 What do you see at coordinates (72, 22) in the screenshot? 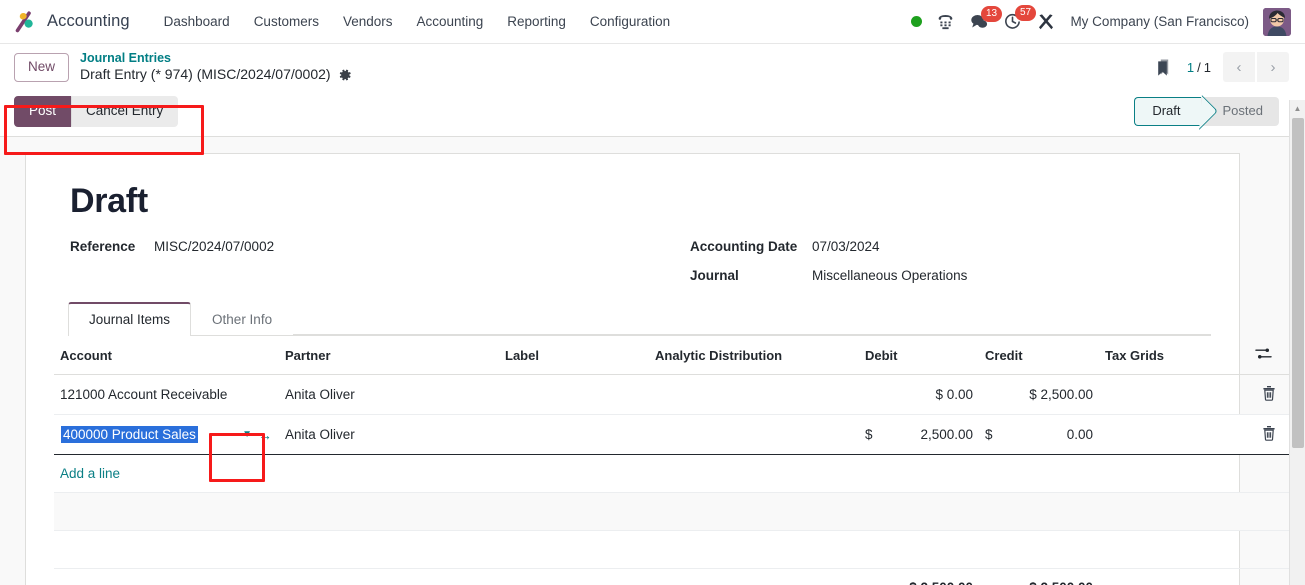
I see `brand-home: Accounting` at bounding box center [72, 22].